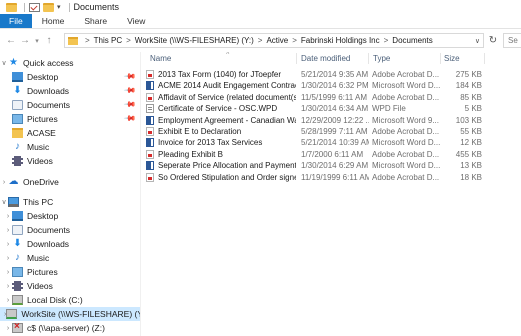 The height and width of the screenshot is (336, 521). What do you see at coordinates (221, 108) in the screenshot?
I see `file-name-cell: Certificate of Service - OSC.WPD` at bounding box center [221, 108].